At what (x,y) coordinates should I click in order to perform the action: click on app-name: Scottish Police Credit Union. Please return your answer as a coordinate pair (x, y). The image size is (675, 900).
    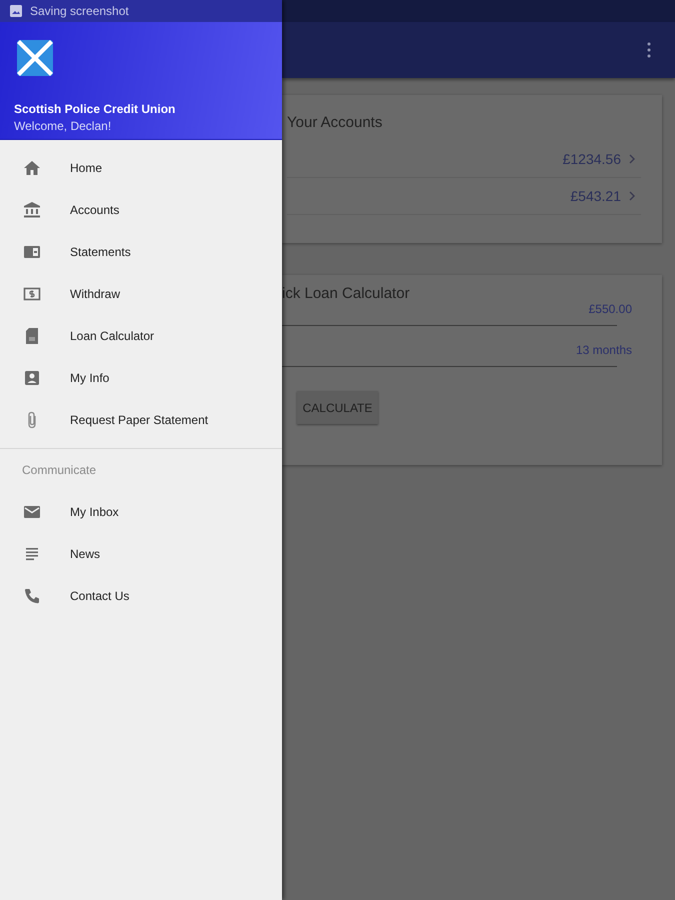
    Looking at the image, I should click on (95, 109).